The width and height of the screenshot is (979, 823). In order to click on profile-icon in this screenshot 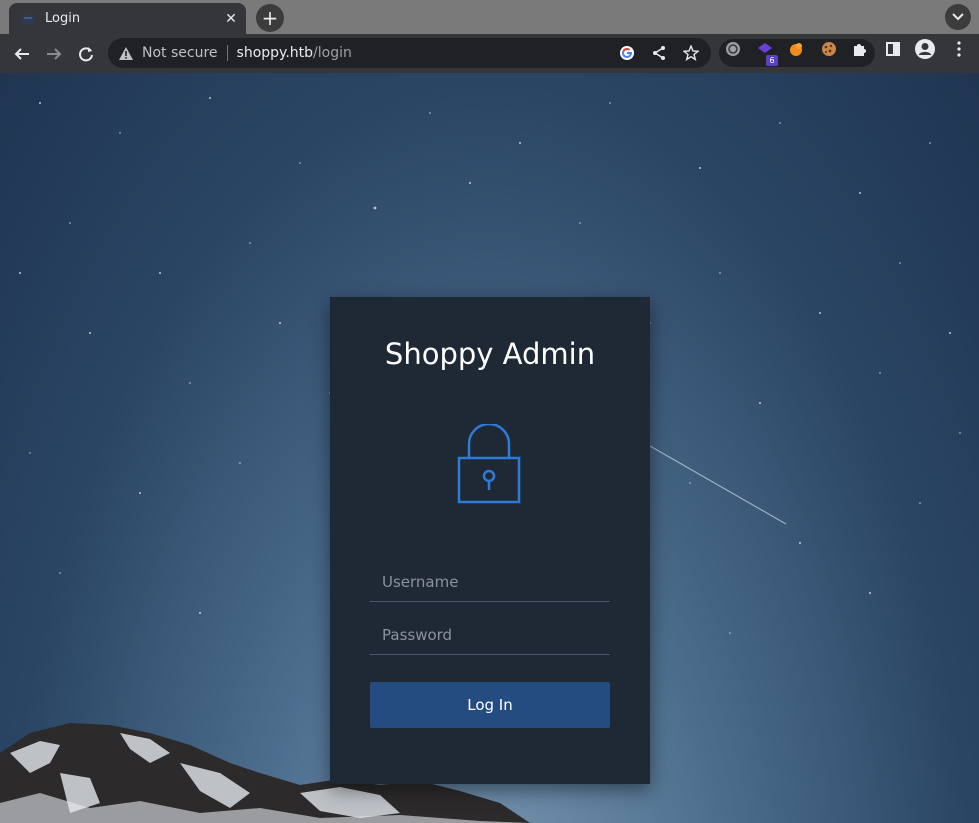, I will do `click(925, 49)`.